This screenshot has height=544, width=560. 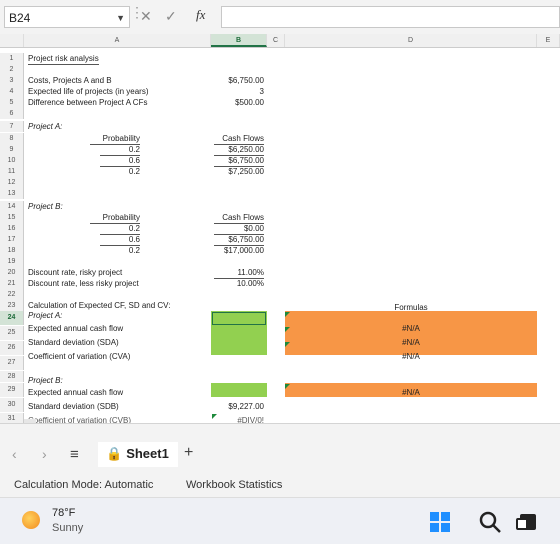 I want to click on row-header: 19, so click(x=12, y=261).